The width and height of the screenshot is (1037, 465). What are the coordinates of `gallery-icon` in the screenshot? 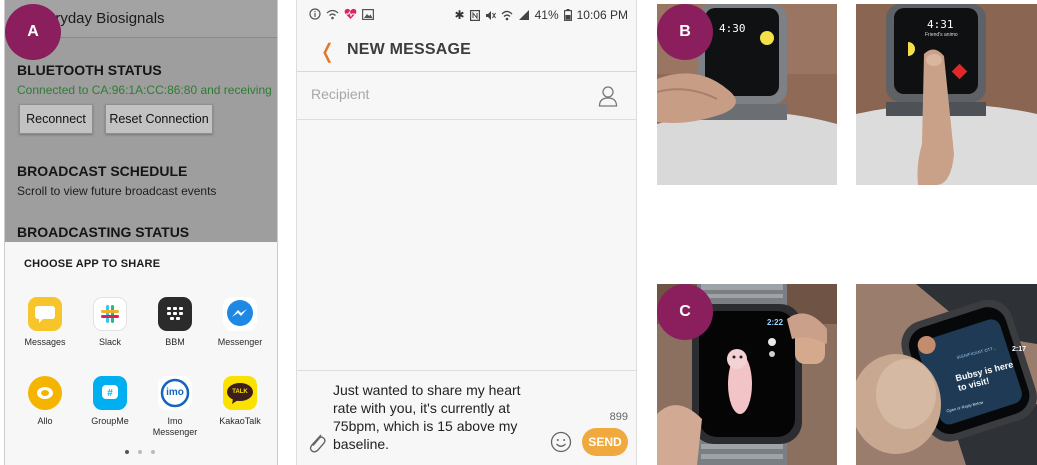 It's located at (368, 14).